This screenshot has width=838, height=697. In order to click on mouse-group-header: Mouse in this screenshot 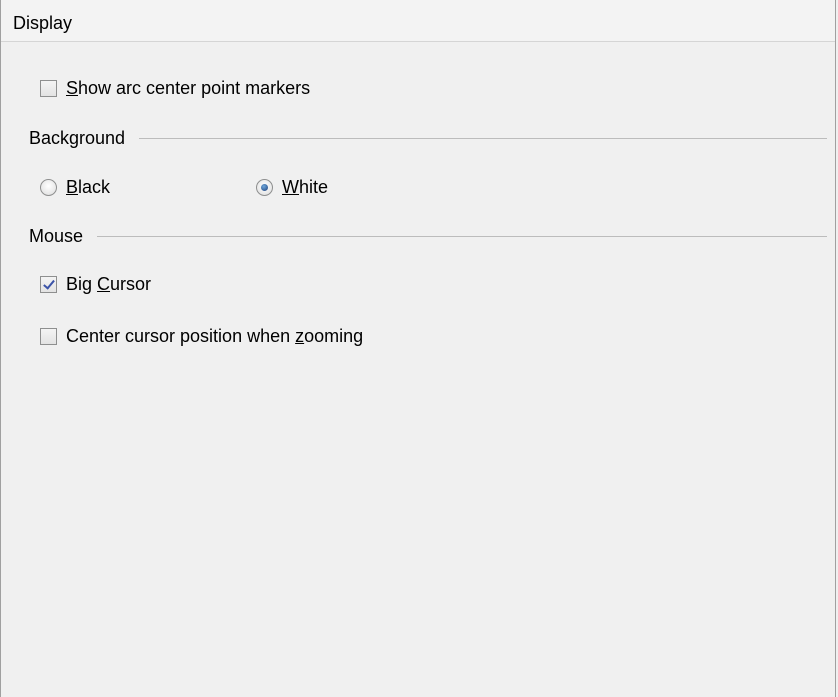, I will do `click(428, 236)`.